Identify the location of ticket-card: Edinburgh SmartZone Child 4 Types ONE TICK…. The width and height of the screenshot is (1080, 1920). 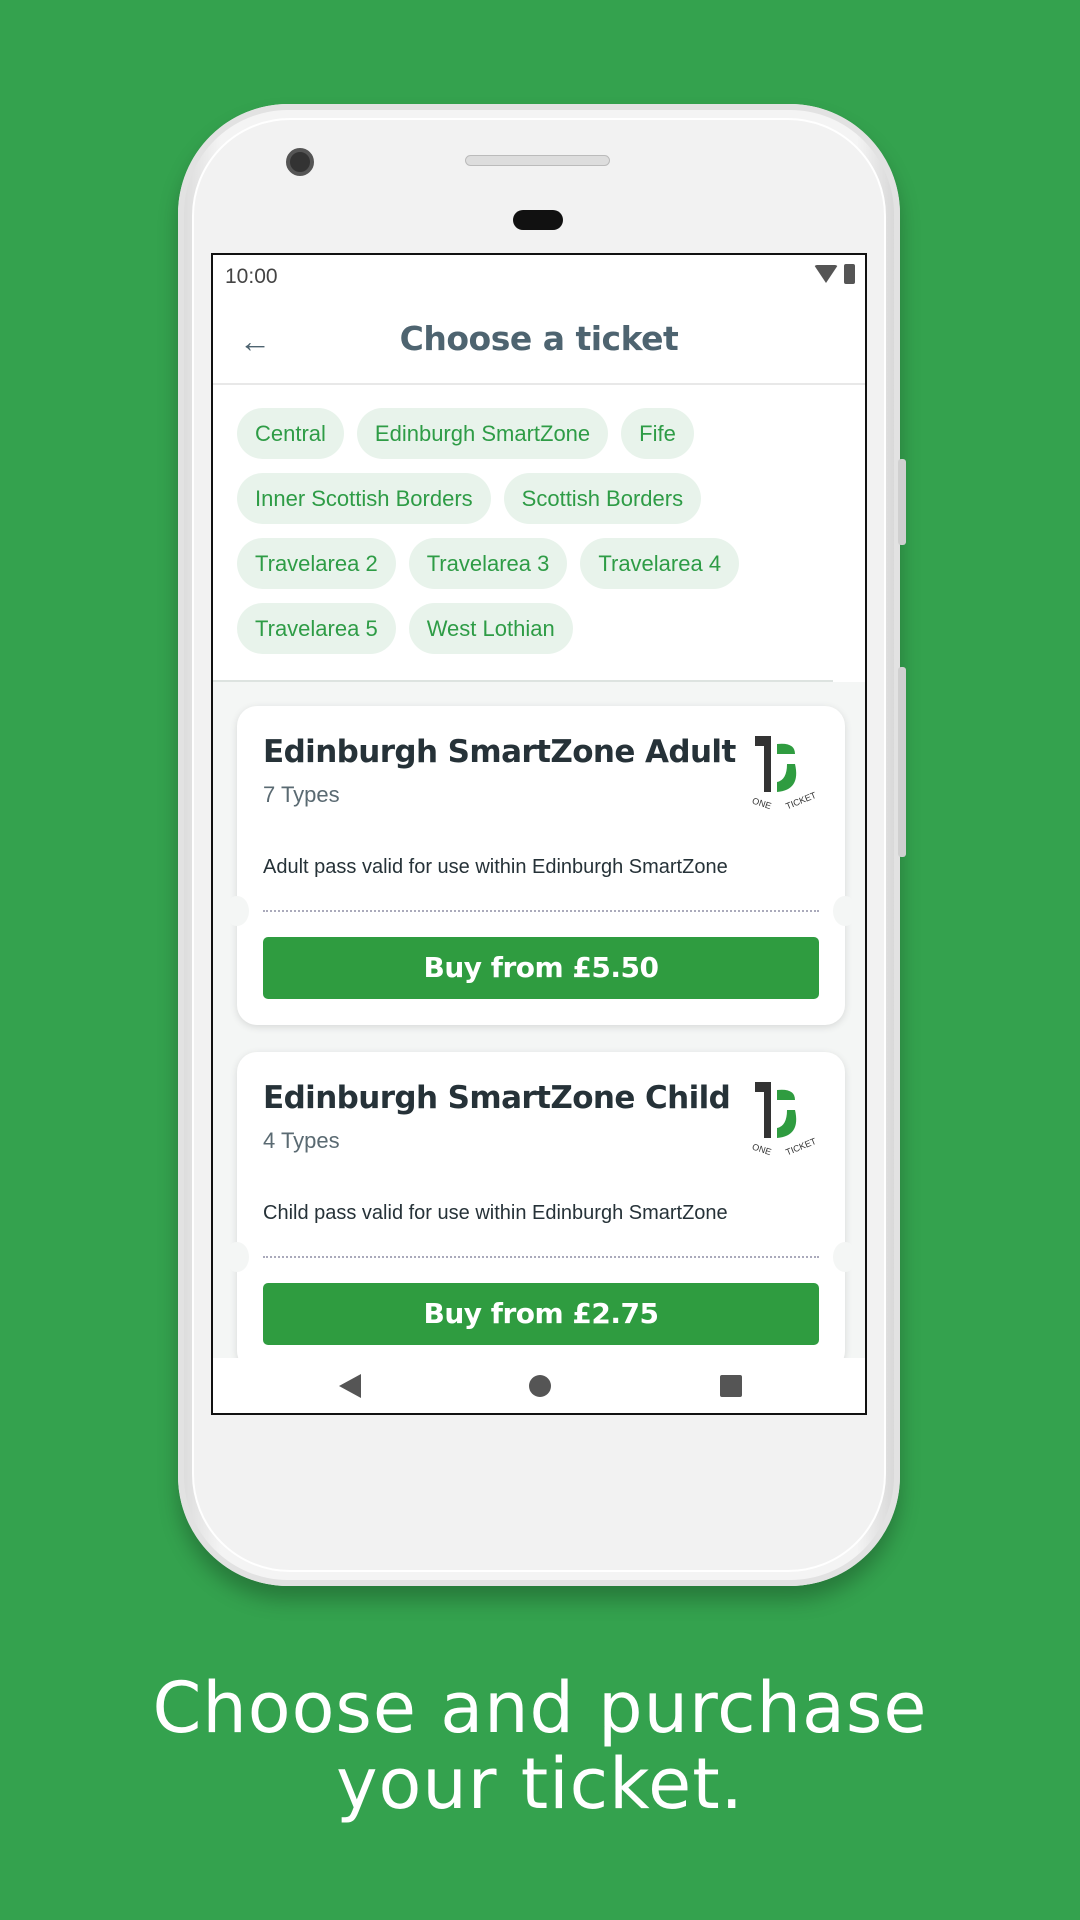
(541, 1205).